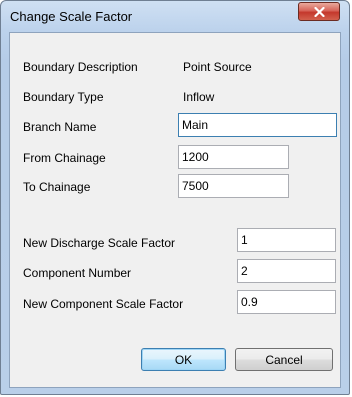  I want to click on window-title: Change Scale Factor, so click(71, 16).